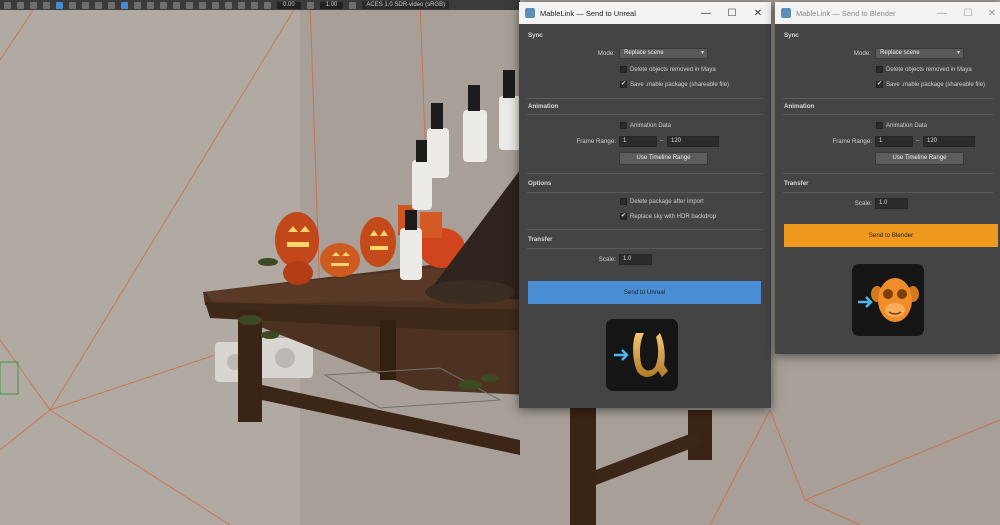 The height and width of the screenshot is (525, 1000). Describe the element at coordinates (667, 202) in the screenshot. I see `delete-package-label: Delete package after import` at that location.